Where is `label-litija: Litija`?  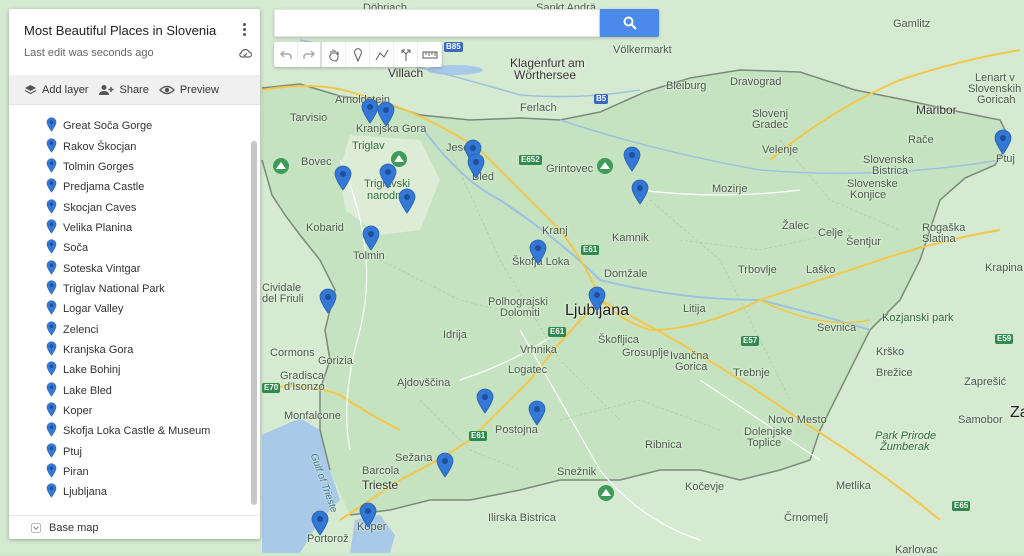
label-litija: Litija is located at coordinates (694, 309).